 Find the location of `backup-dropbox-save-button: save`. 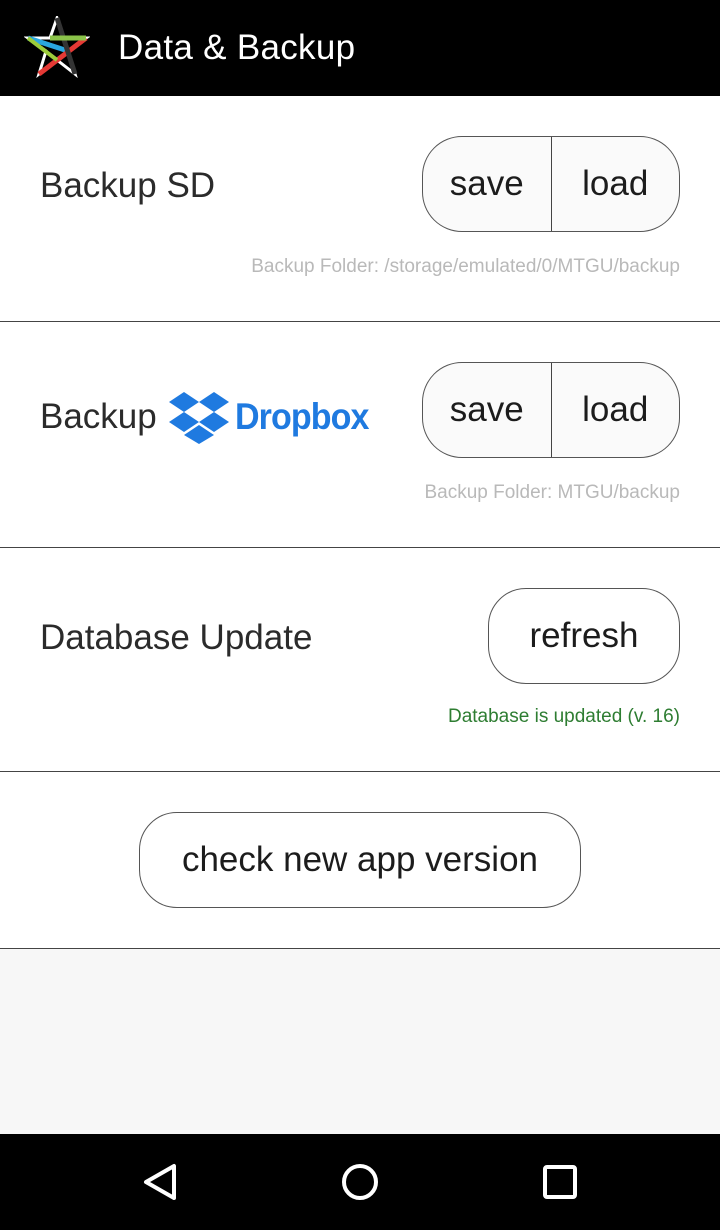

backup-dropbox-save-button: save is located at coordinates (487, 410).